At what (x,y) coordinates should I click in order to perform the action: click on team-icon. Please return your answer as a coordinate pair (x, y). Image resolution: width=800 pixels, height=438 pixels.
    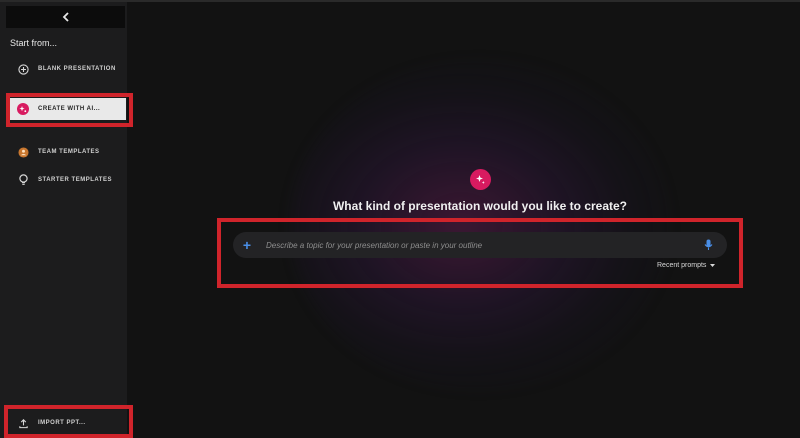
    Looking at the image, I should click on (23, 152).